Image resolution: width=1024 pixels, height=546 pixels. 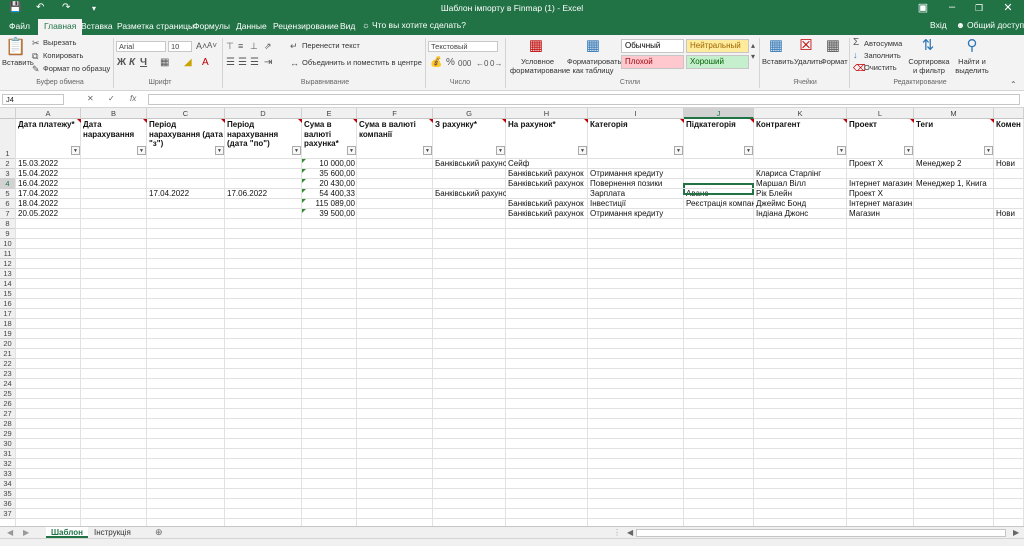 What do you see at coordinates (111, 98) in the screenshot?
I see `confirm-entry-icon: ✓` at bounding box center [111, 98].